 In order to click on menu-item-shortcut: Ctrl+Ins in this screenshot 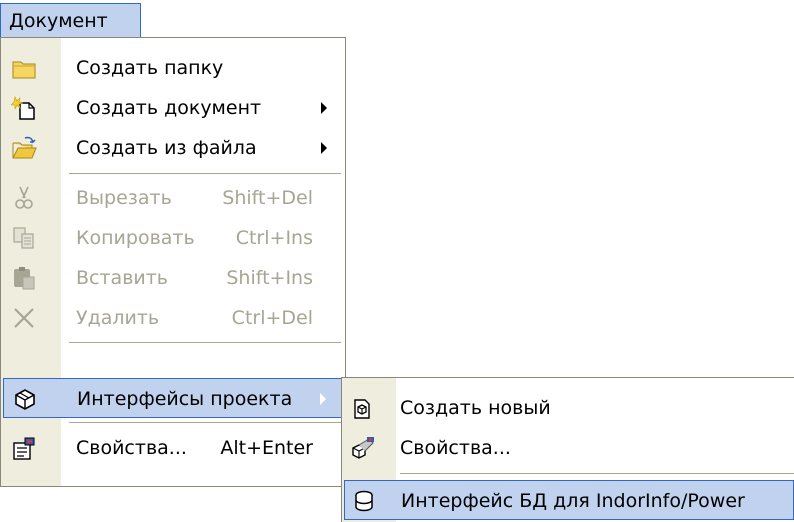, I will do `click(274, 238)`.